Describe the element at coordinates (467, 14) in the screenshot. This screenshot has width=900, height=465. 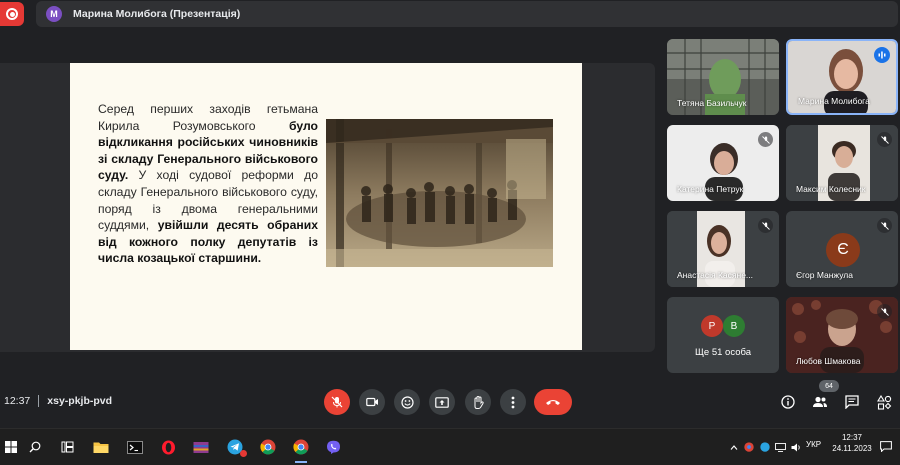
I see `presenter-bar: M Марина Молибога (Презентація)` at that location.